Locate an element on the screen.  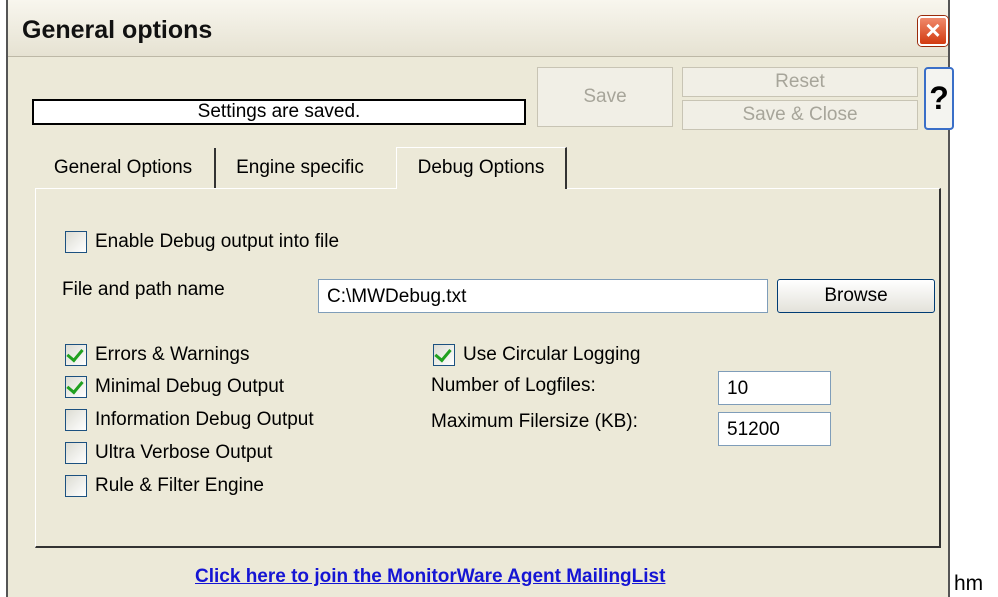
close-button: × is located at coordinates (933, 31).